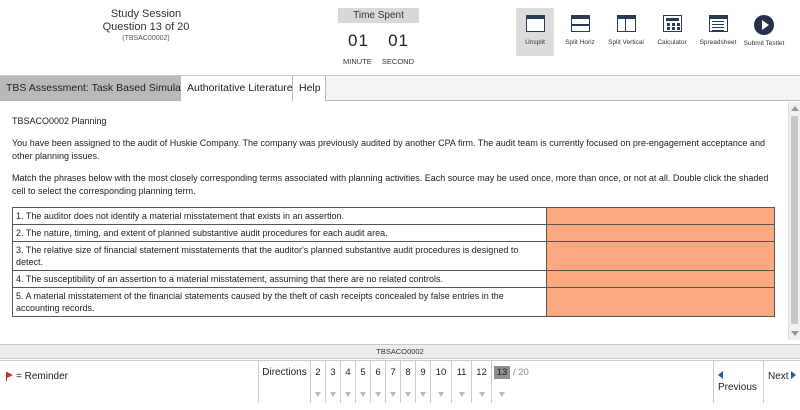  What do you see at coordinates (672, 23) in the screenshot?
I see `calculator-icon` at bounding box center [672, 23].